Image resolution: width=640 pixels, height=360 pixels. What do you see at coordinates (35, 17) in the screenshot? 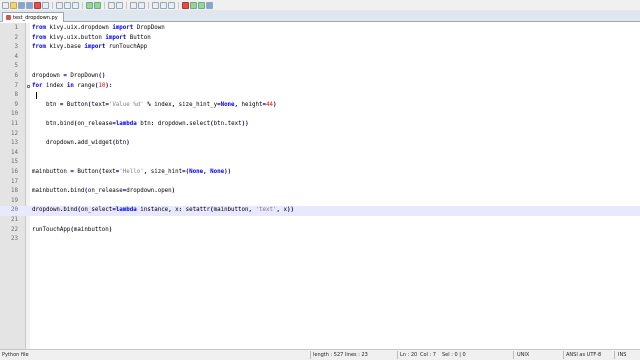
I see `tab-label: test_dropdown.py` at bounding box center [35, 17].